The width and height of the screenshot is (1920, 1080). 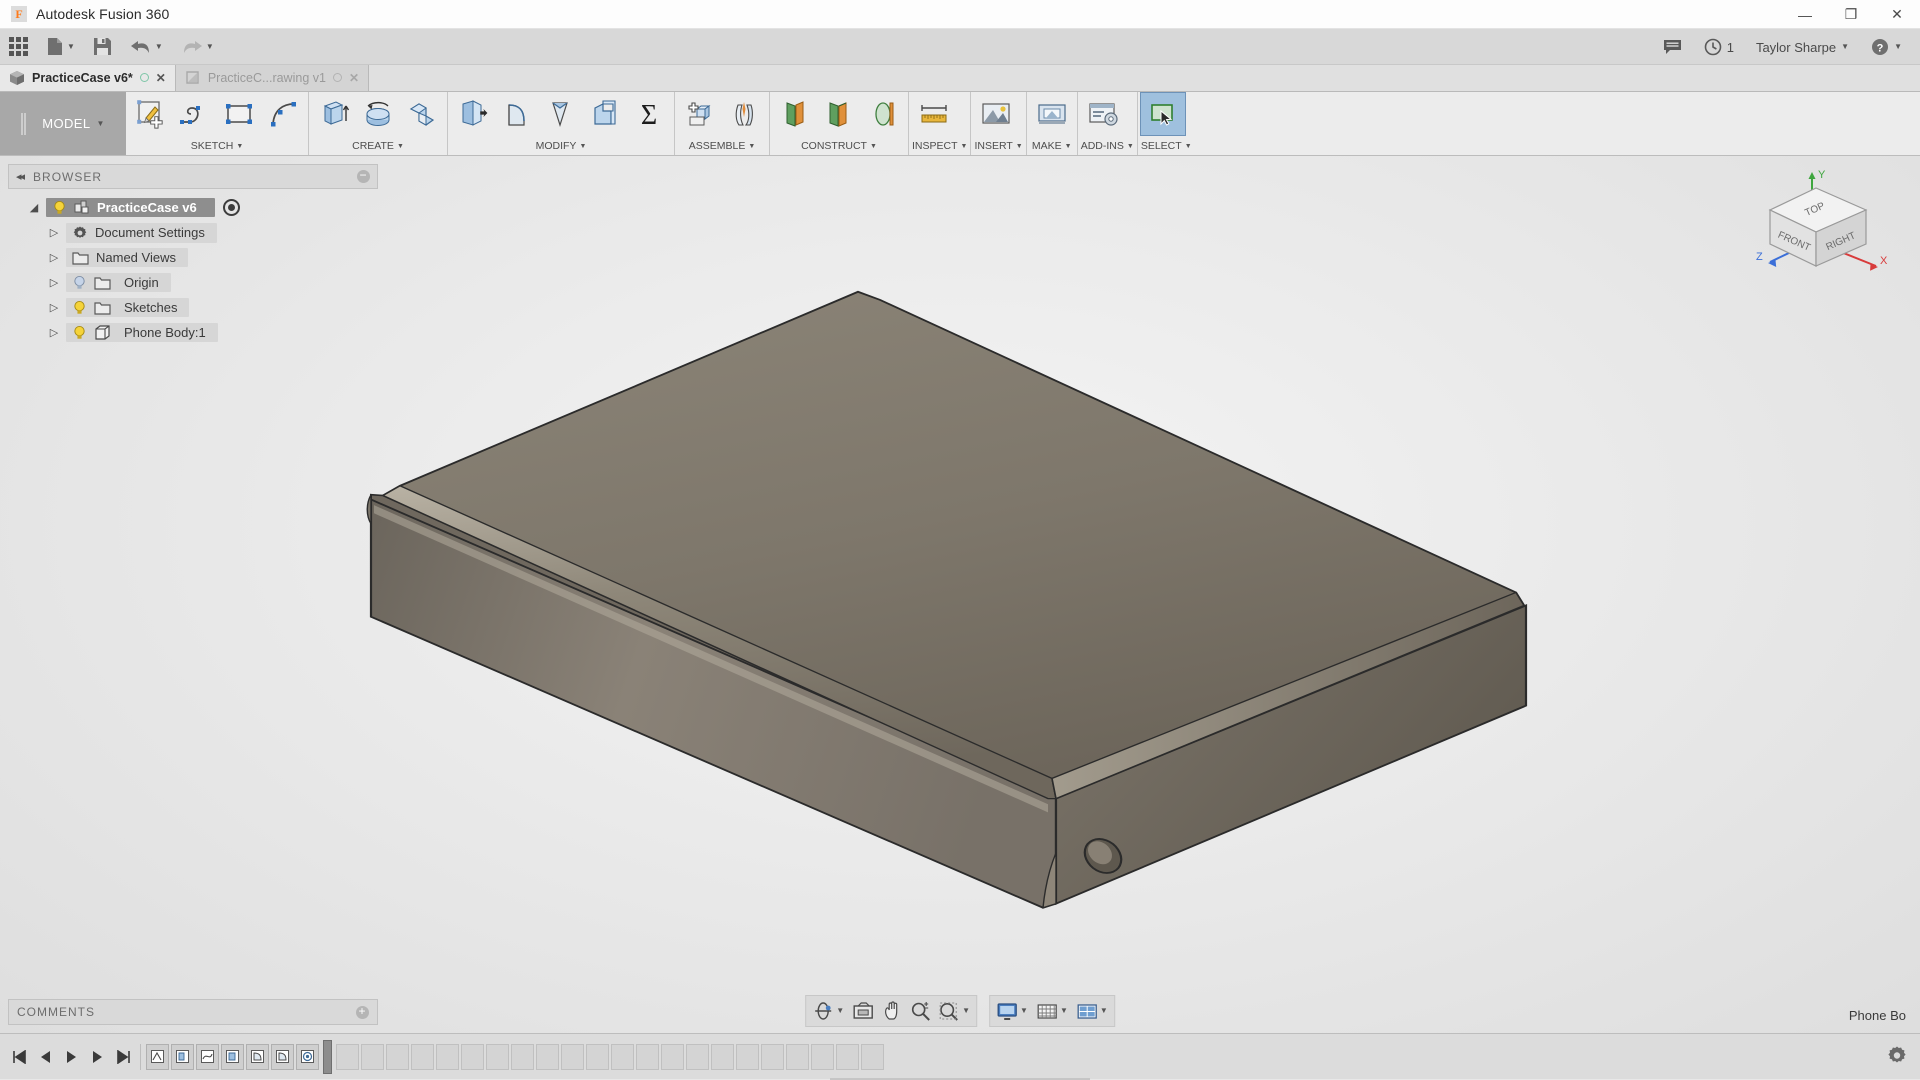 I want to click on pan-button, so click(x=892, y=1011).